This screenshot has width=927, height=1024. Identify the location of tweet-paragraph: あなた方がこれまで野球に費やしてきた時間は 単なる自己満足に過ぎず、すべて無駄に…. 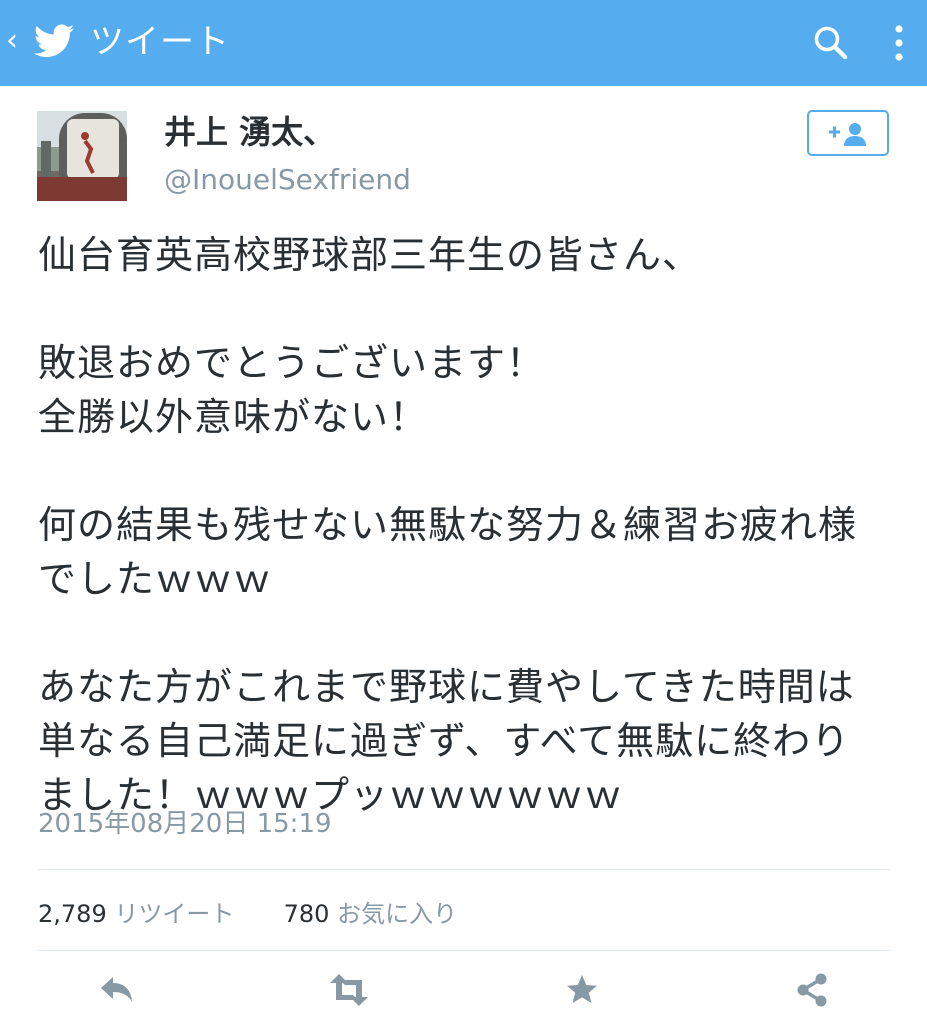
(446, 741).